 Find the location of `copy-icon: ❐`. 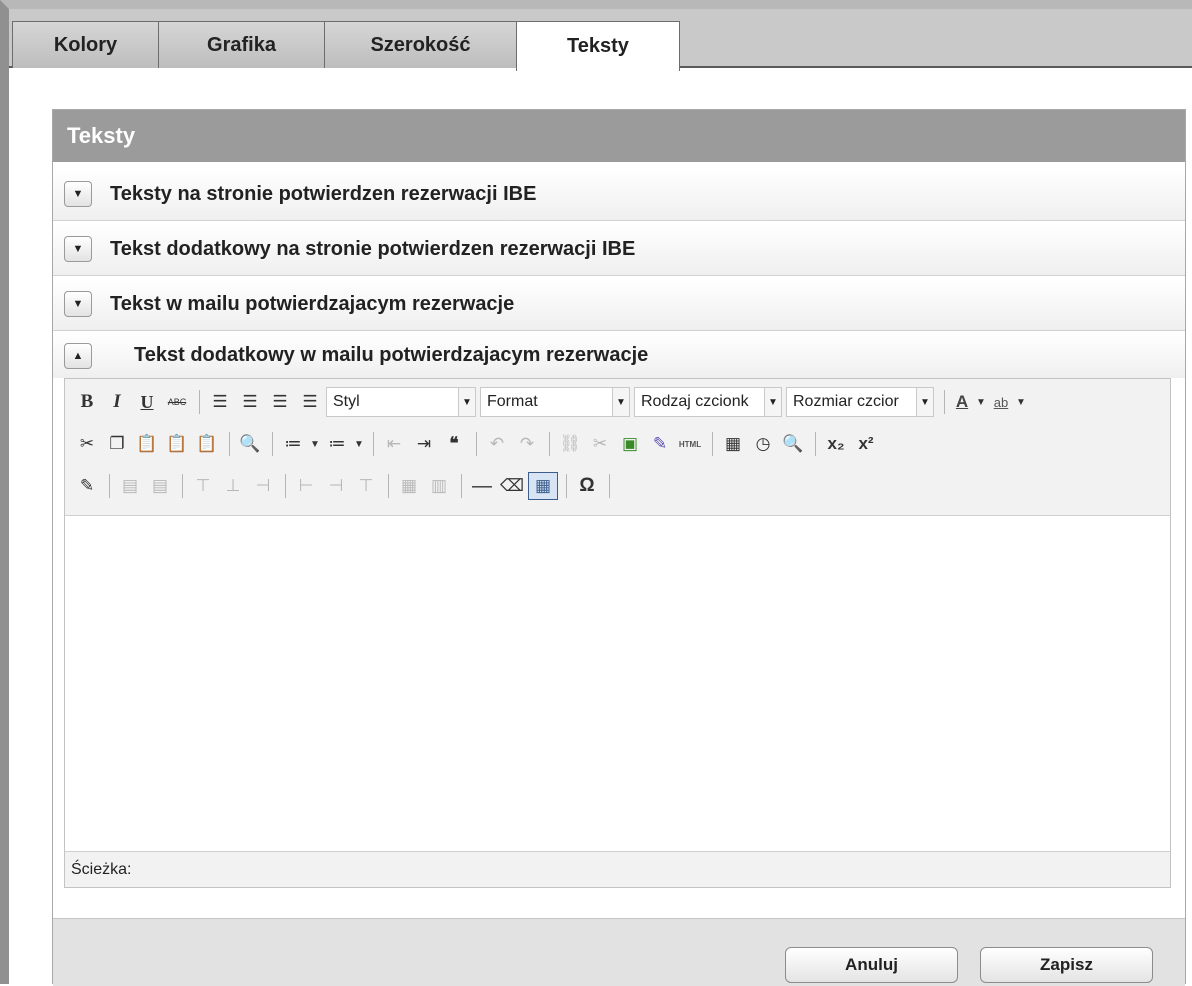

copy-icon: ❐ is located at coordinates (117, 444).